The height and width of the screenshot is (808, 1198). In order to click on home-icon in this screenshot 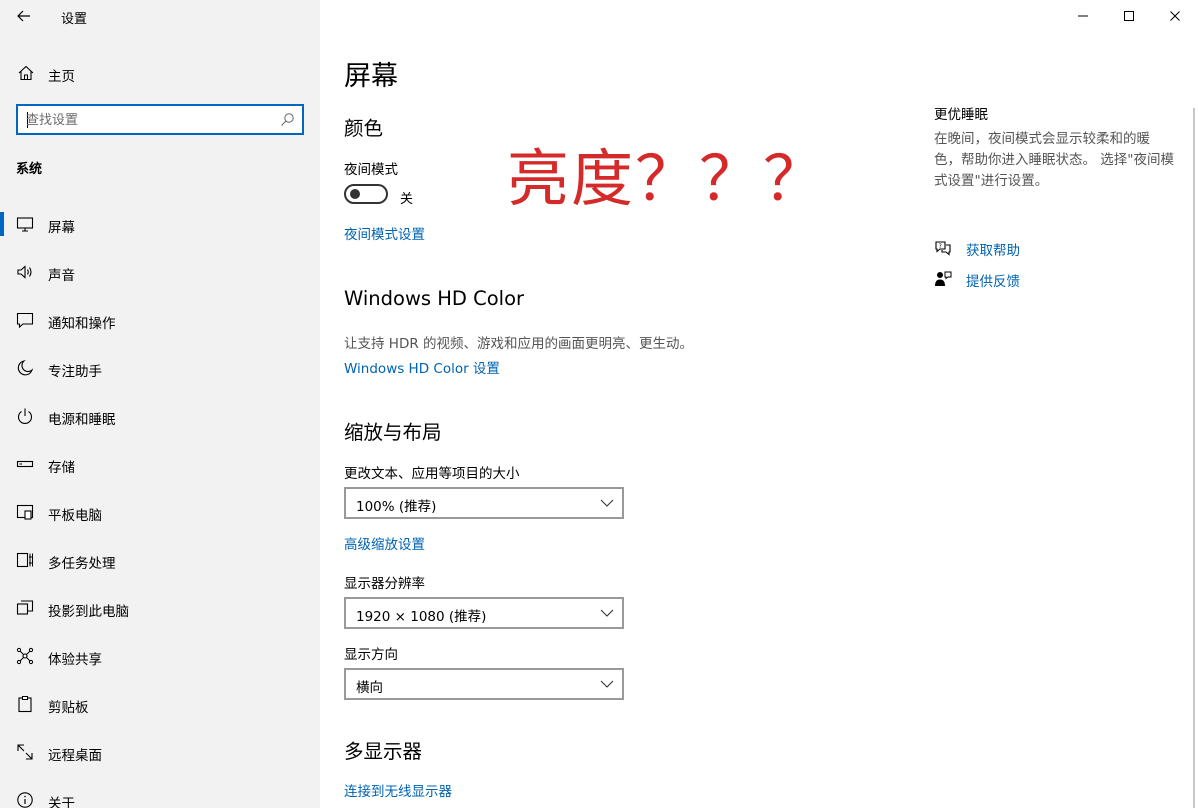, I will do `click(26, 73)`.